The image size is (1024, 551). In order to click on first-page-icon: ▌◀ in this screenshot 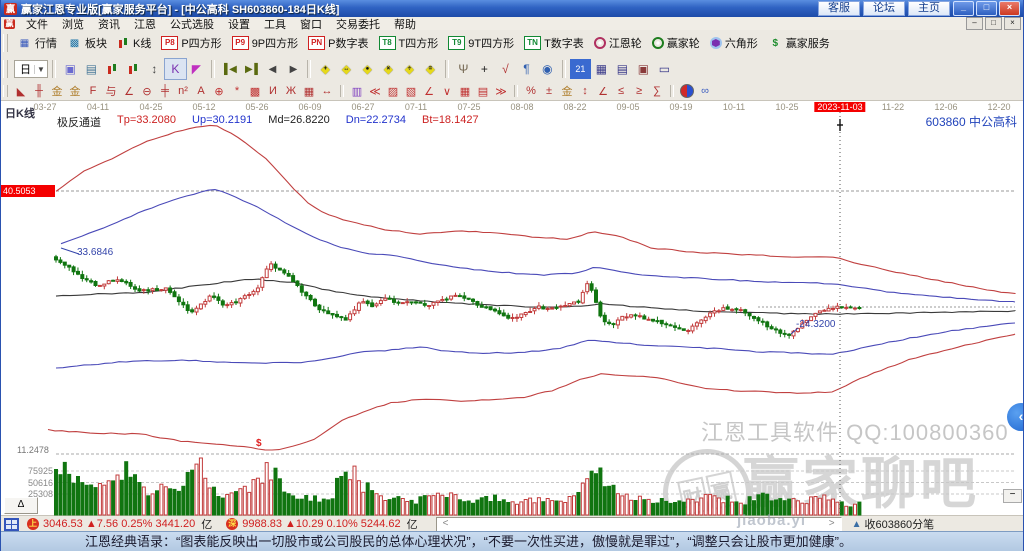, I will do `click(229, 69)`.